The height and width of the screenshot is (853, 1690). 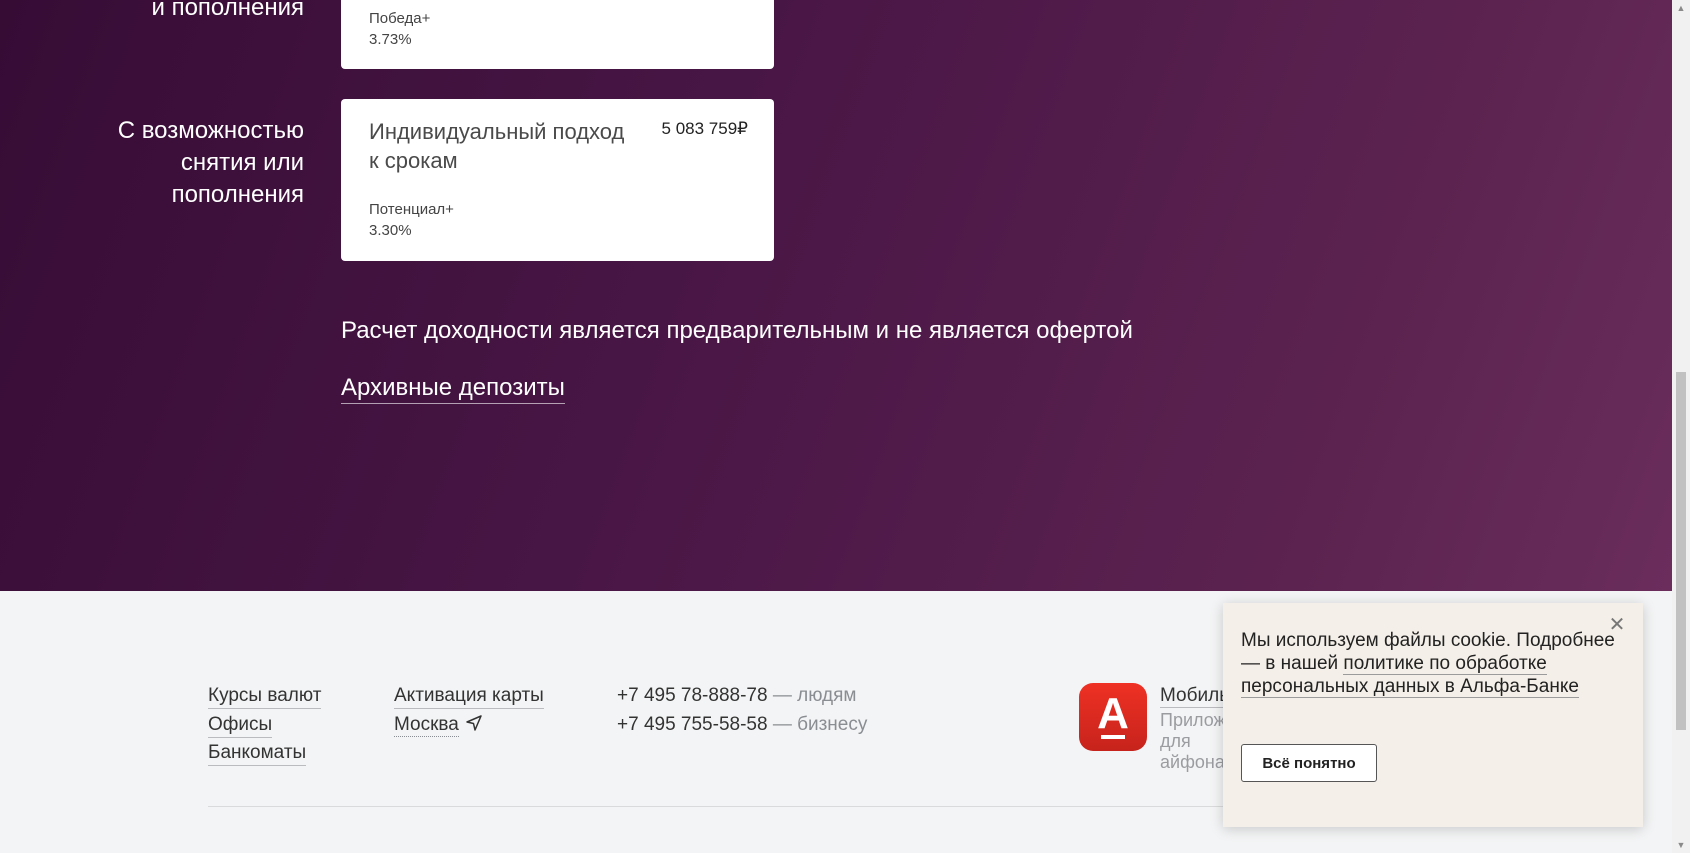 I want to click on footer-link-card-activation: Активация карты, so click(x=469, y=697).